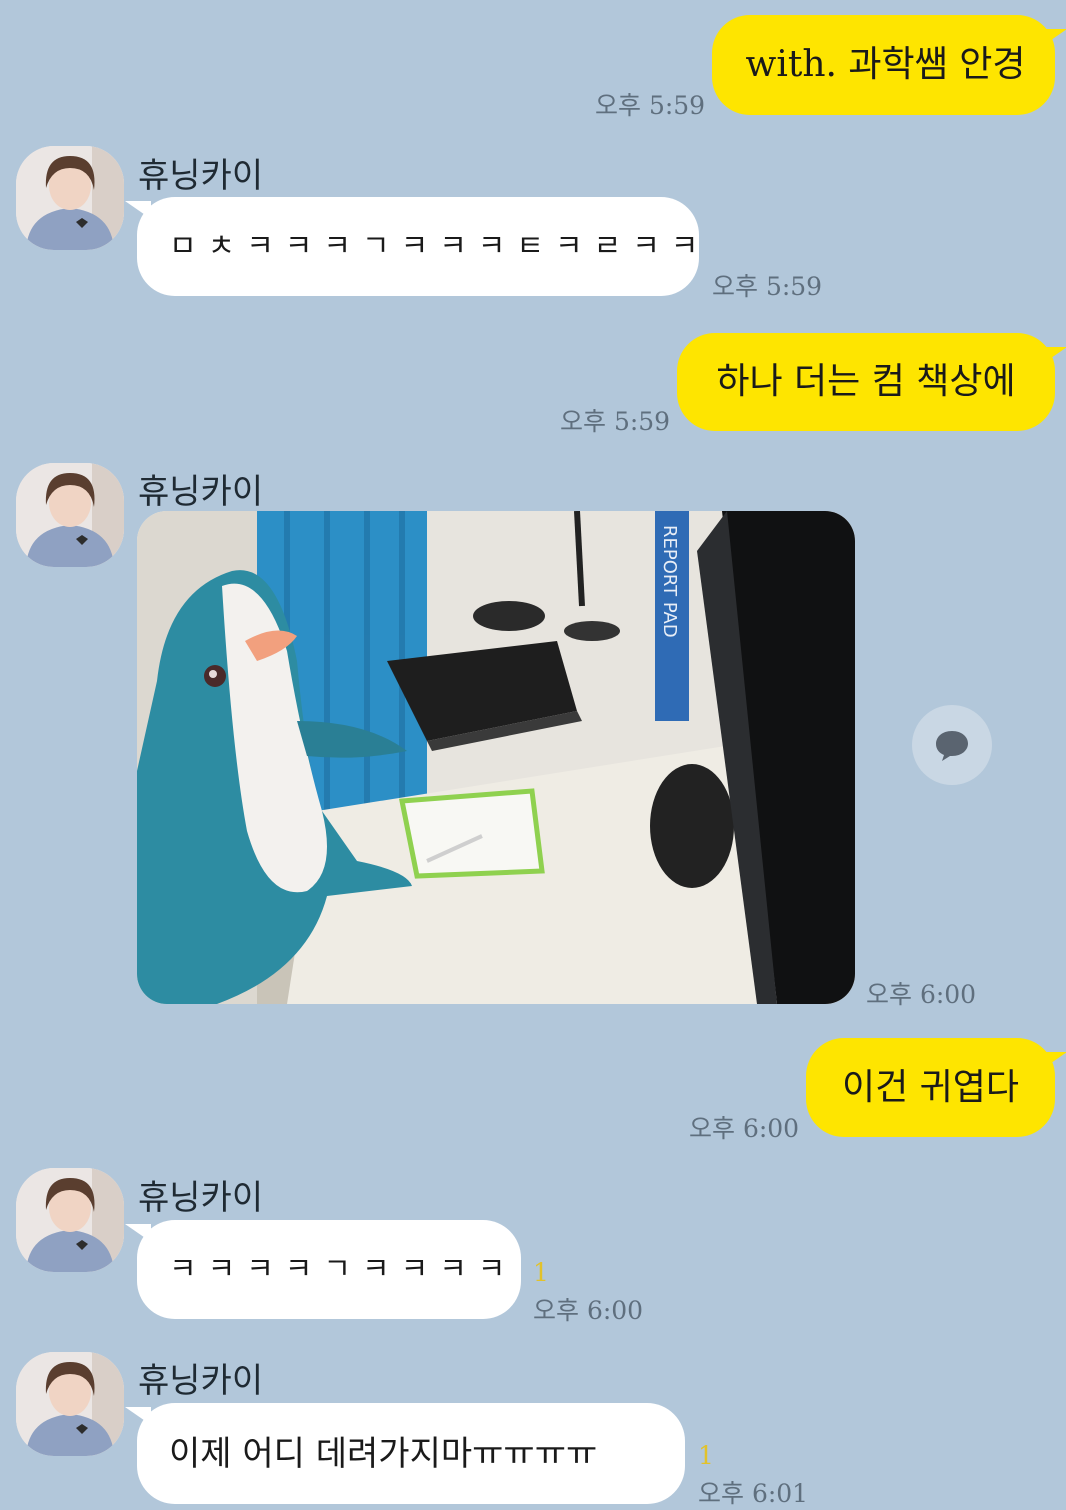  Describe the element at coordinates (343, 1269) in the screenshot. I see `message-text: ㅋㅋㅋㅋㄱㅋㅋㅋㅋ` at that location.